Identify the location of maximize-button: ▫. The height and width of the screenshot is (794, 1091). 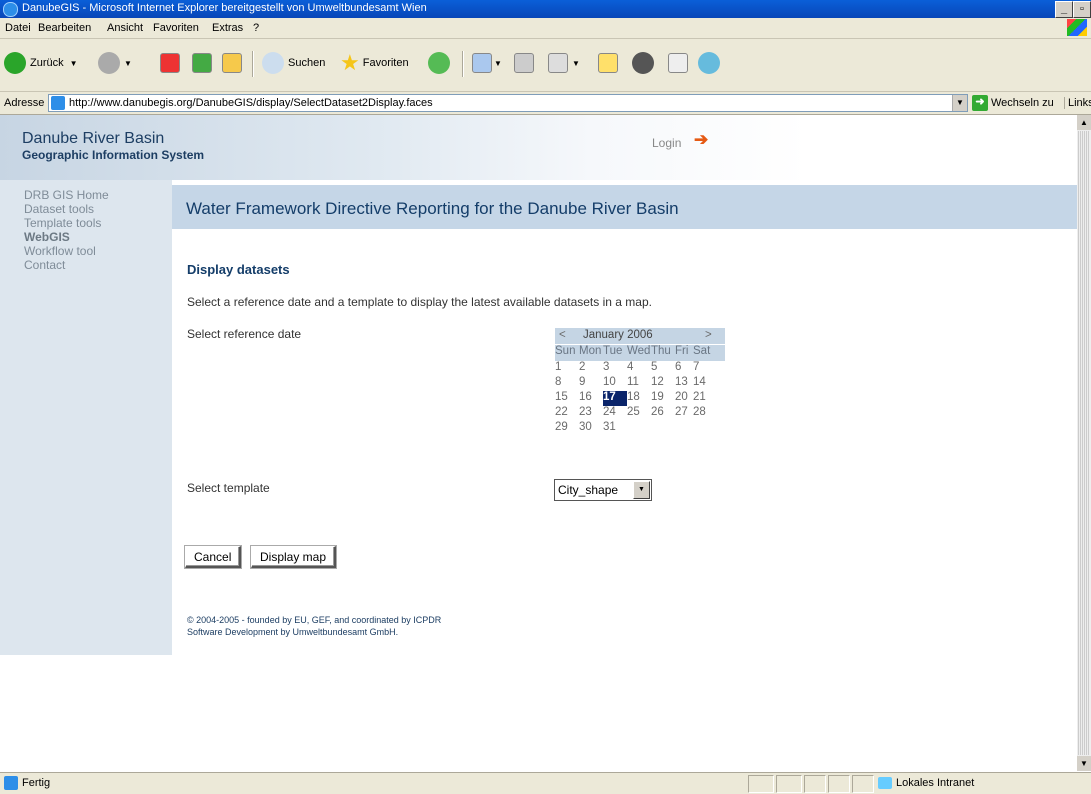
(1082, 9).